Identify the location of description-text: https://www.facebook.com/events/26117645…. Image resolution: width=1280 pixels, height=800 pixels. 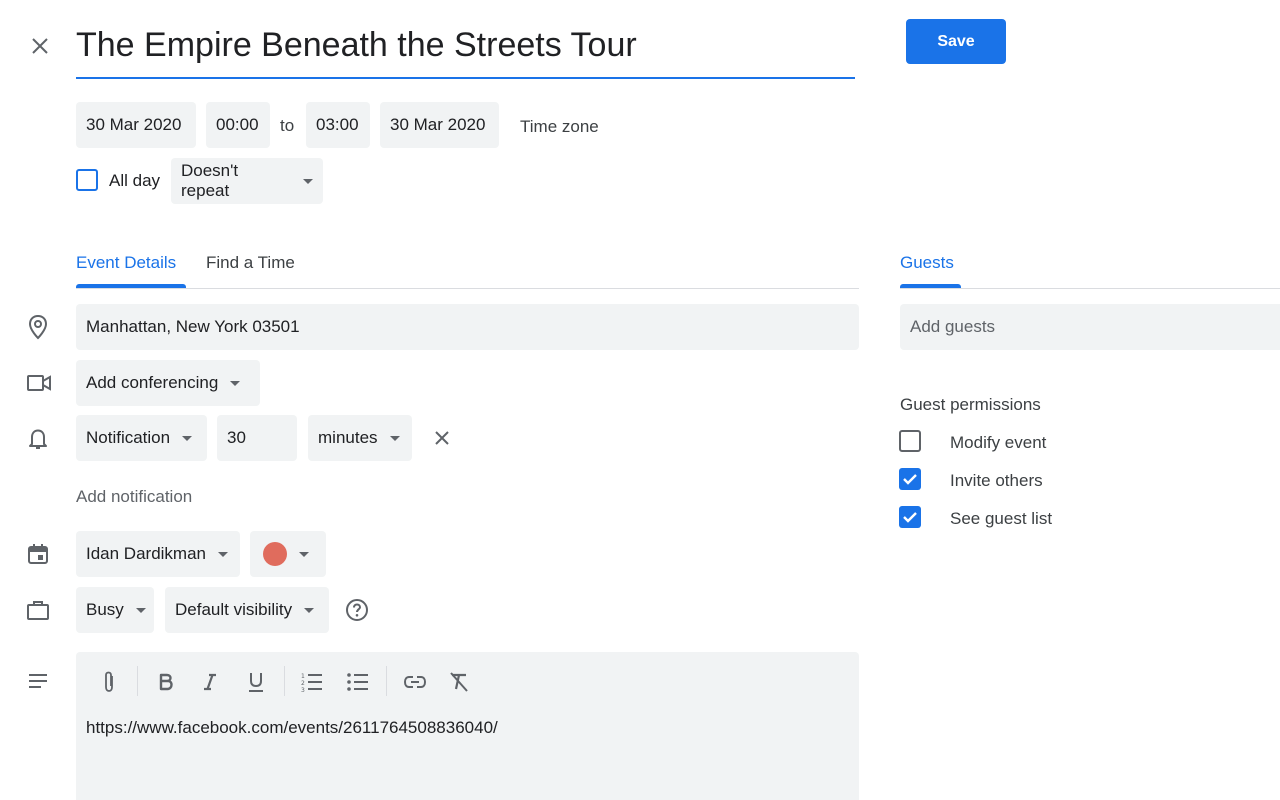
(292, 727).